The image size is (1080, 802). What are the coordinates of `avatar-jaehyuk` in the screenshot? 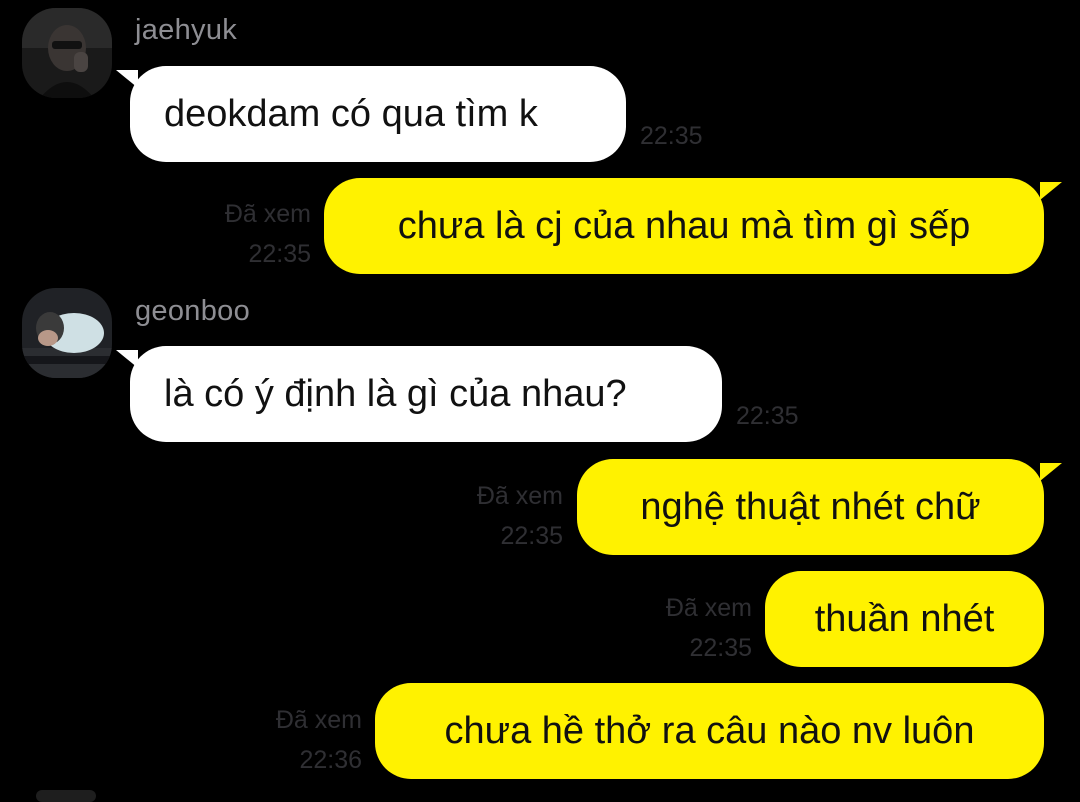 It's located at (67, 53).